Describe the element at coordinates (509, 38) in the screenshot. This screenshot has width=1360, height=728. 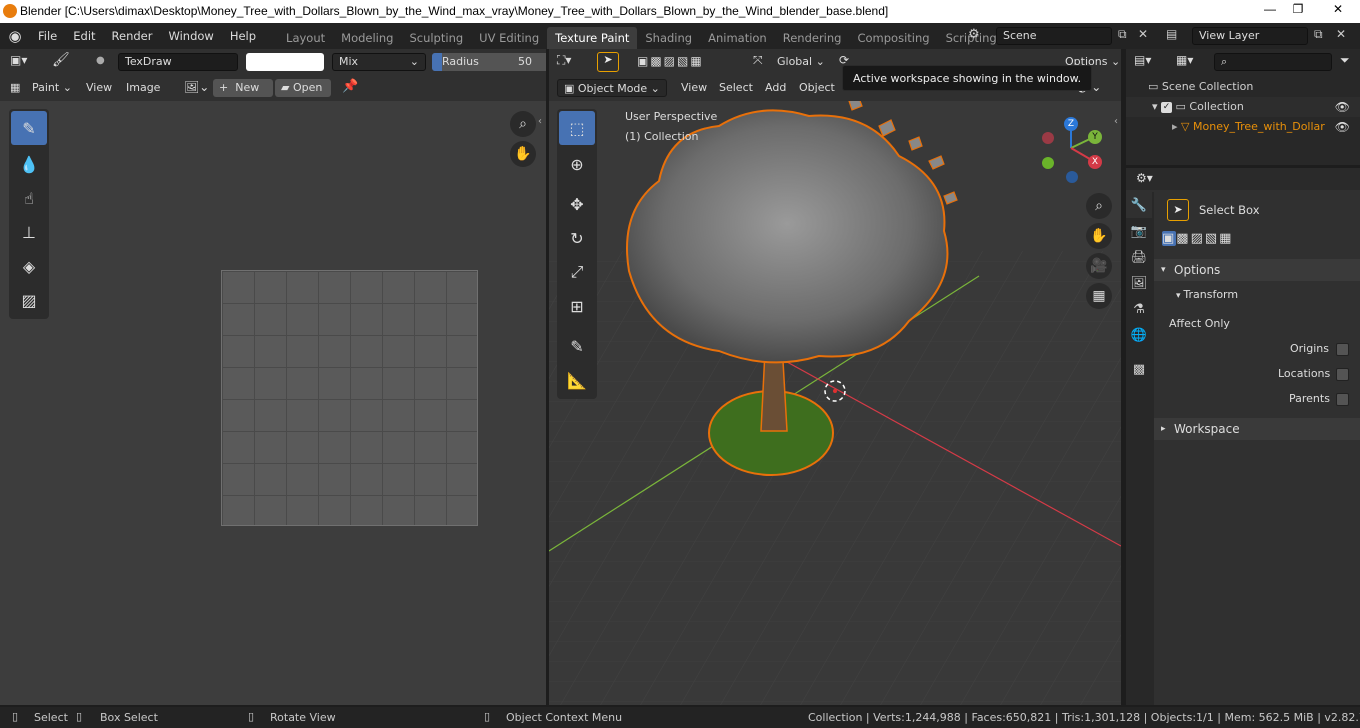
I see `tab-uv-editing: UV Editing` at that location.